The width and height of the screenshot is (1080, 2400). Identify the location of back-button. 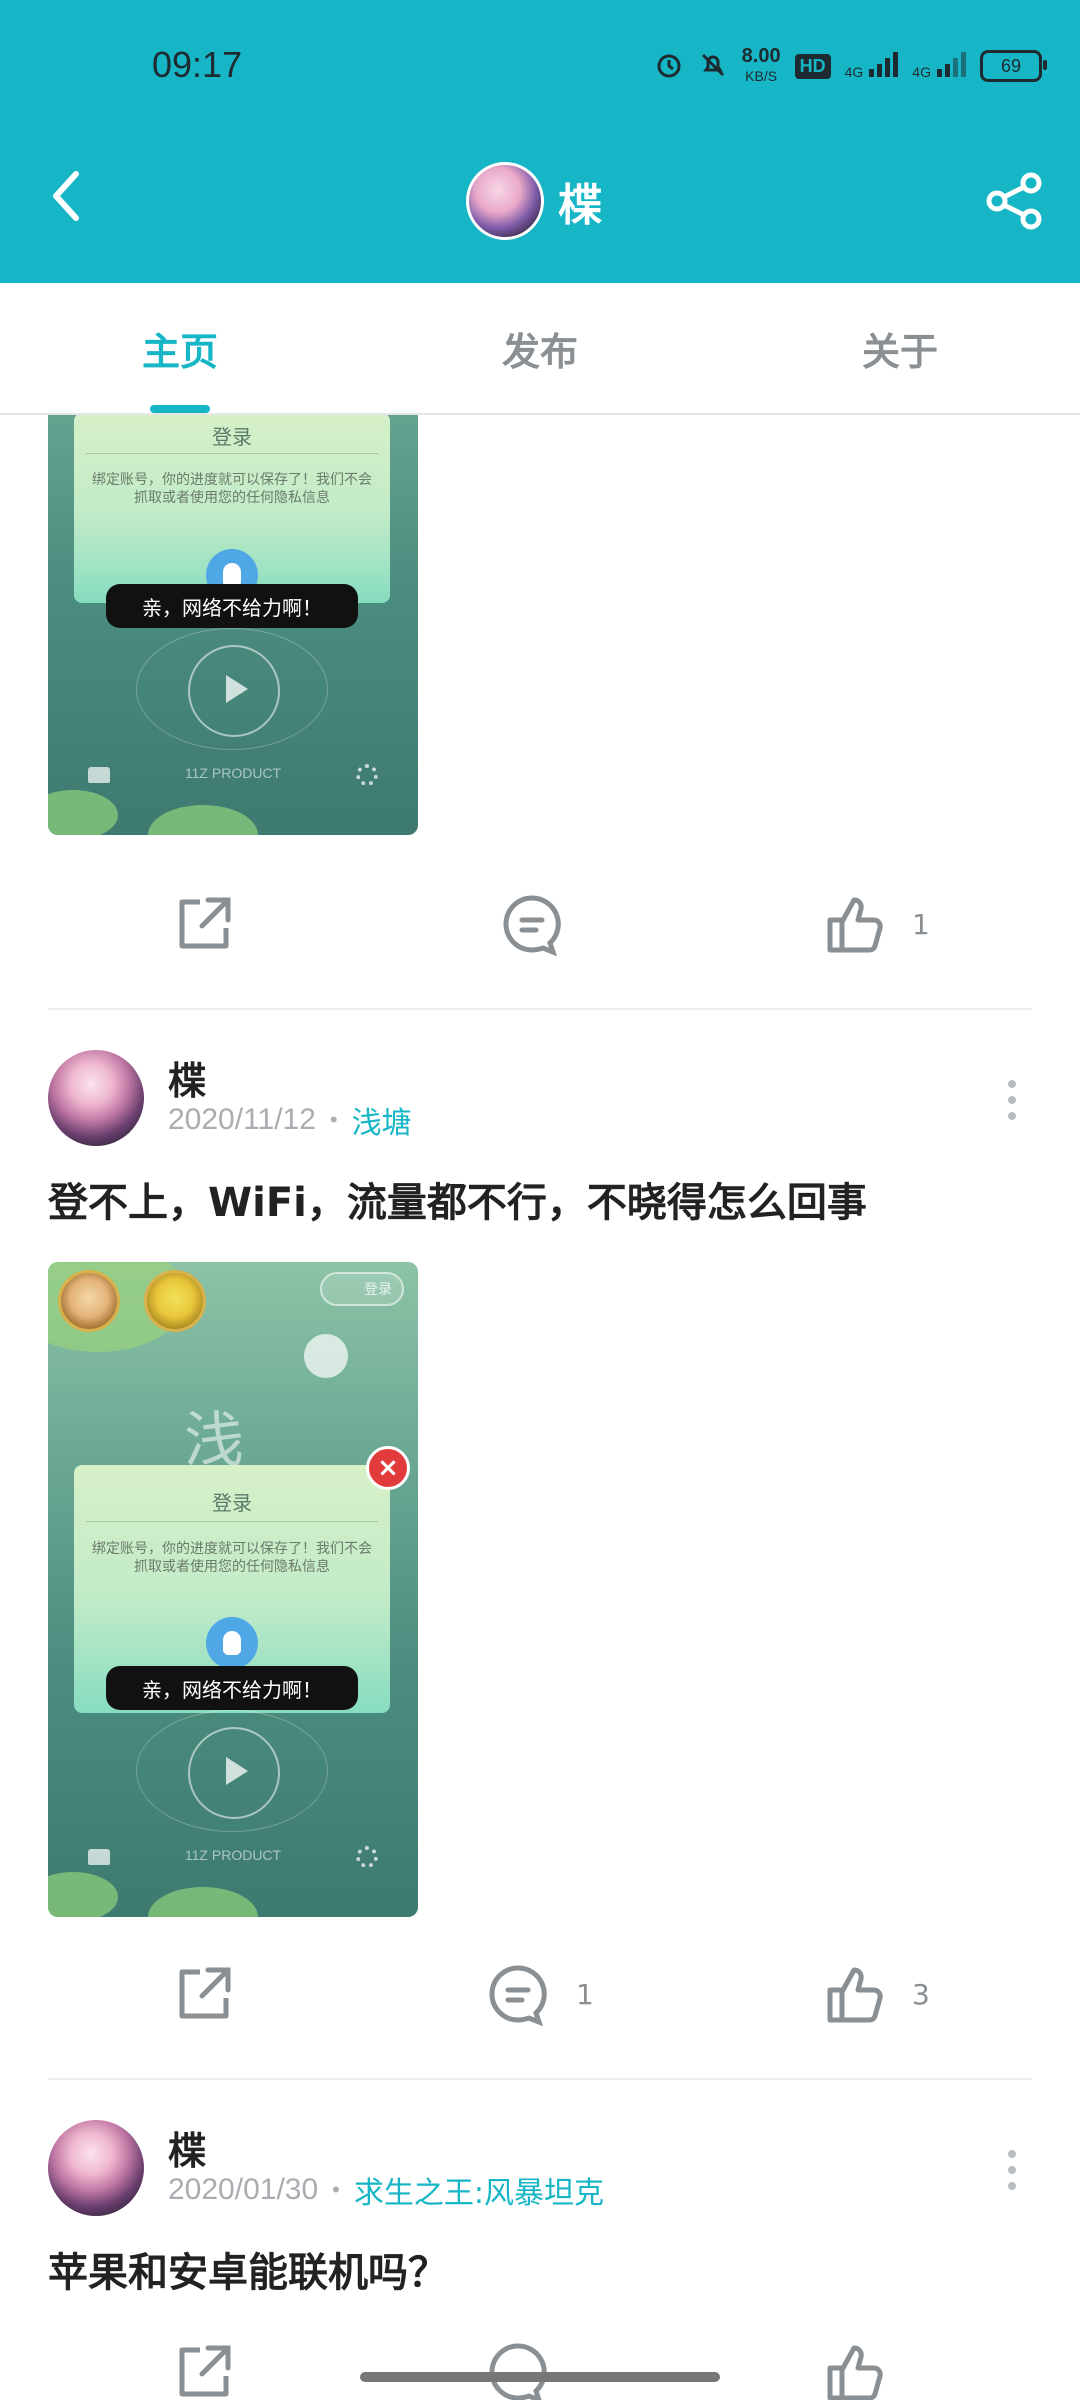
(66, 196).